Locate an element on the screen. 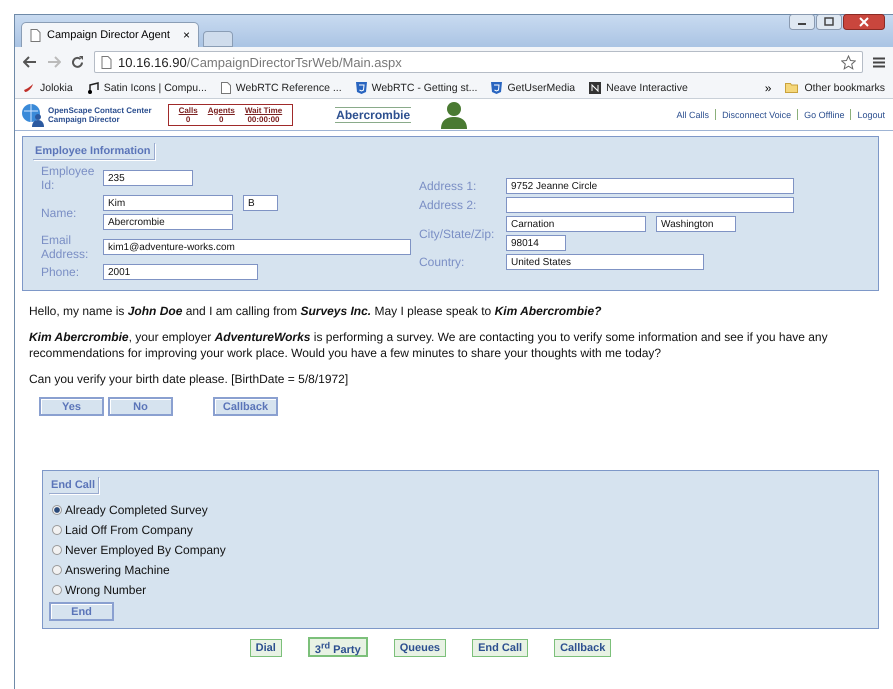 Image resolution: width=893 pixels, height=689 pixels. maximize-icon is located at coordinates (829, 22).